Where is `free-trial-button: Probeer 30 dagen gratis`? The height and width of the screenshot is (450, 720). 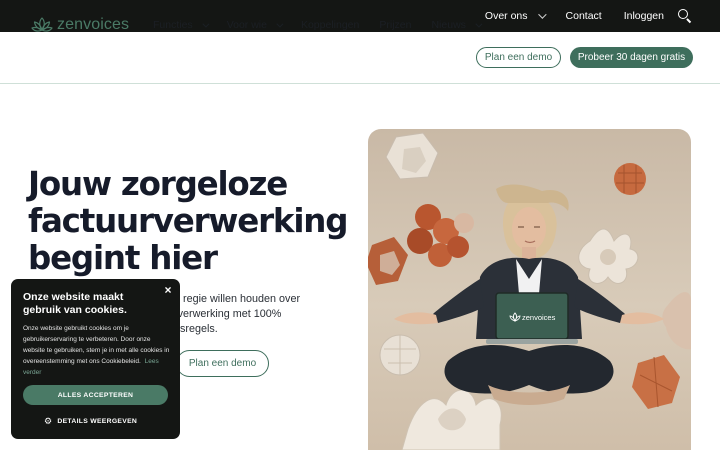
free-trial-button: Probeer 30 dagen gratis is located at coordinates (631, 57).